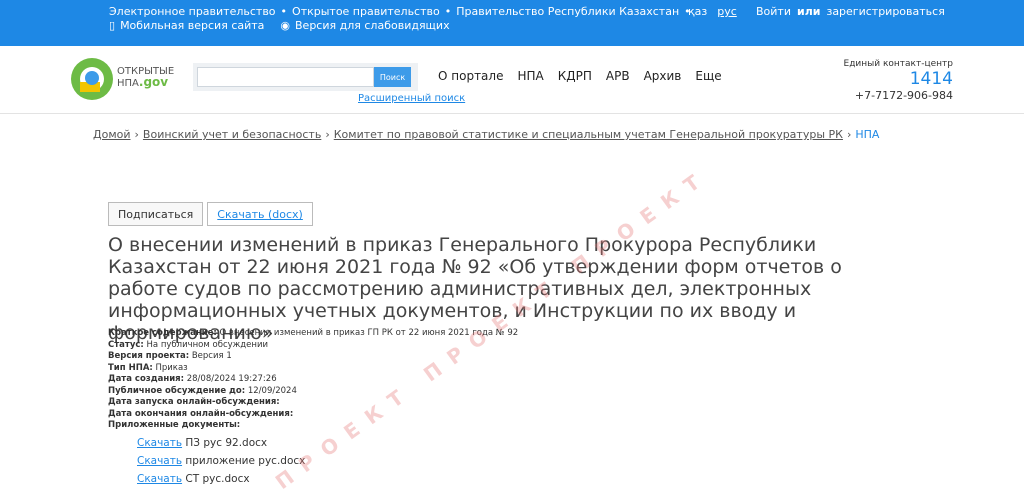 The height and width of the screenshot is (494, 1024). I want to click on meta-row-version: Версия проекта: Версия 1, so click(170, 356).